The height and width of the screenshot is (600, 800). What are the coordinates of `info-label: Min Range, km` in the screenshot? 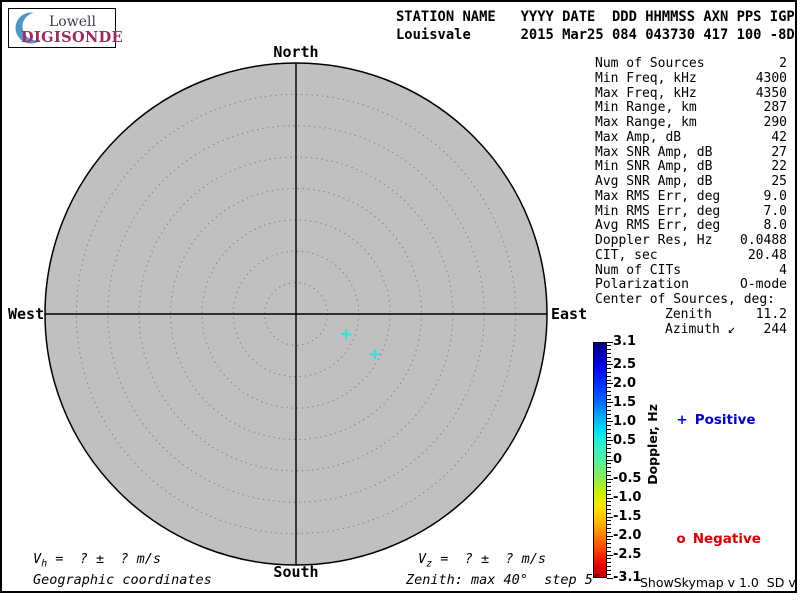 It's located at (646, 108).